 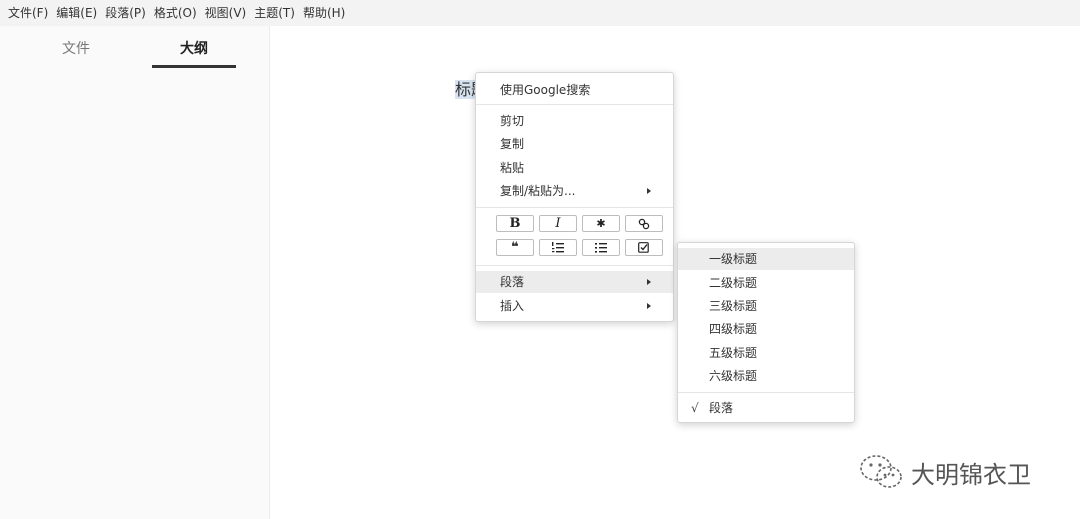 I want to click on submenu-item-heading-4: 四级标题, so click(x=766, y=329).